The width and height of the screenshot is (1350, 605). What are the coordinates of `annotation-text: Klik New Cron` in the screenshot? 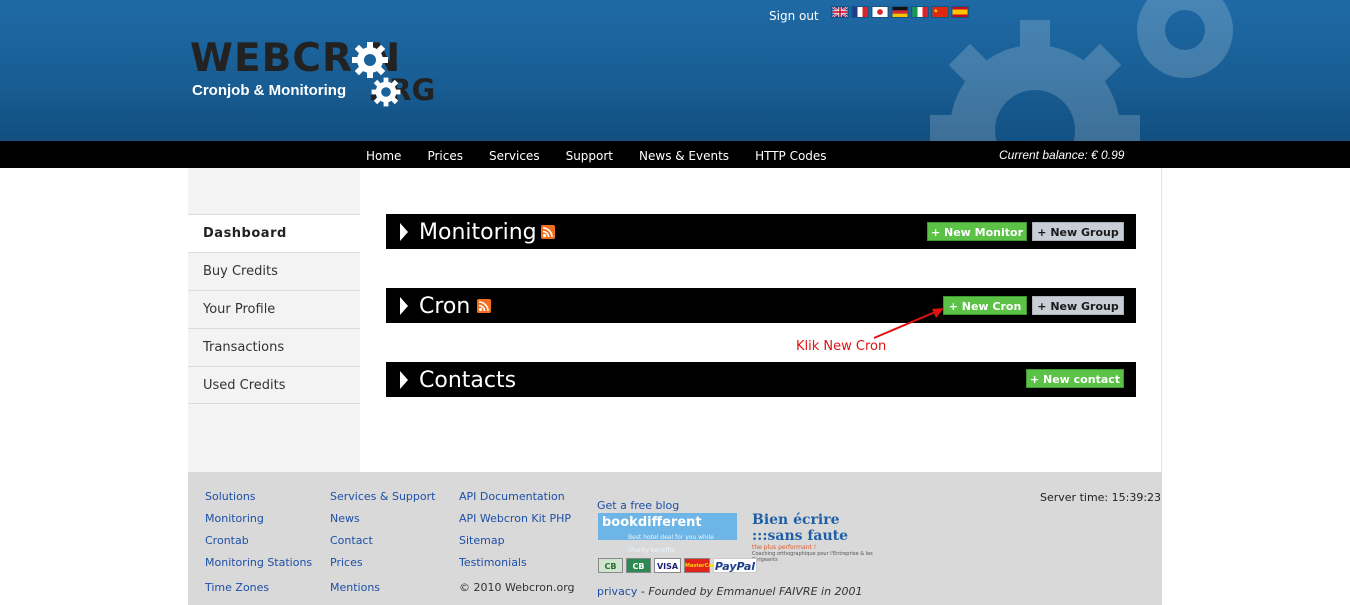 It's located at (841, 346).